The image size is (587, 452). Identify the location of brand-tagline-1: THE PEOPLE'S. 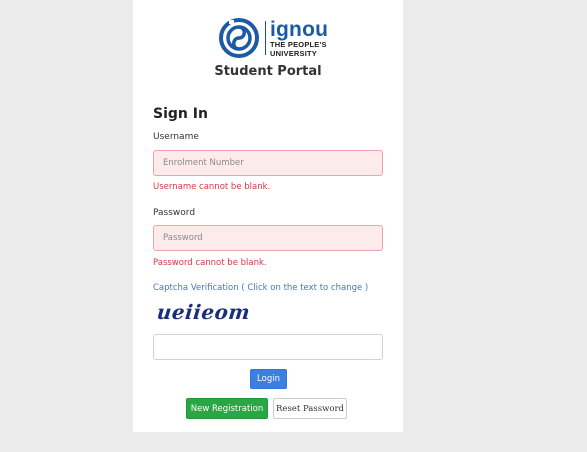
(298, 44).